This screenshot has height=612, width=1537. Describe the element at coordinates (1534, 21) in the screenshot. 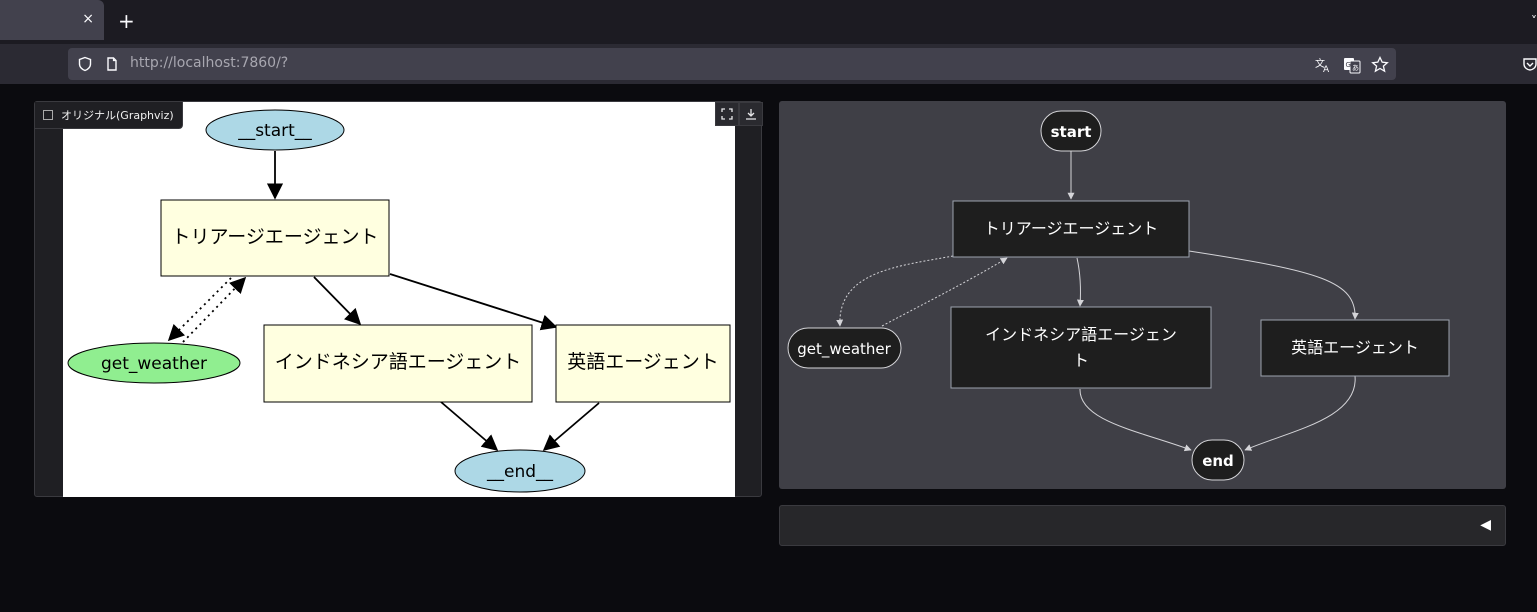

I see `tab-list-button: ˅` at that location.